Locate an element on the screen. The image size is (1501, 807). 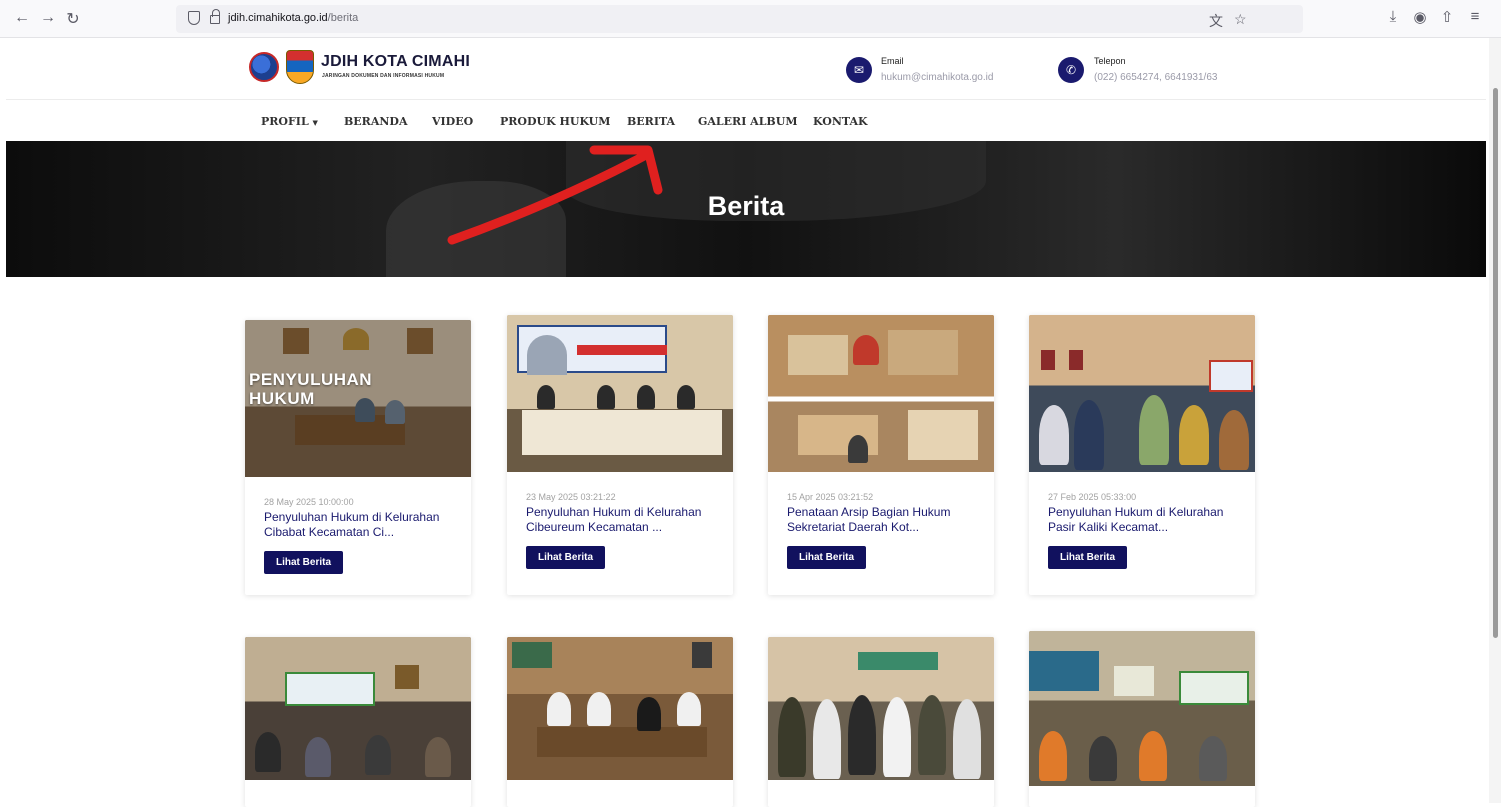
url-path: /berita is located at coordinates (343, 18).